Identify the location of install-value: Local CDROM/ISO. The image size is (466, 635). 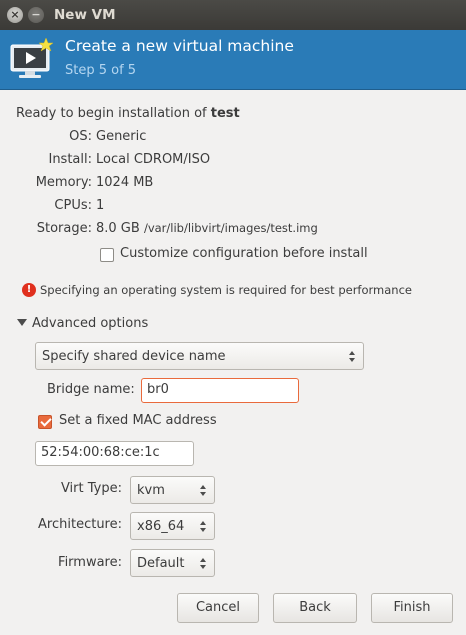
(153, 159).